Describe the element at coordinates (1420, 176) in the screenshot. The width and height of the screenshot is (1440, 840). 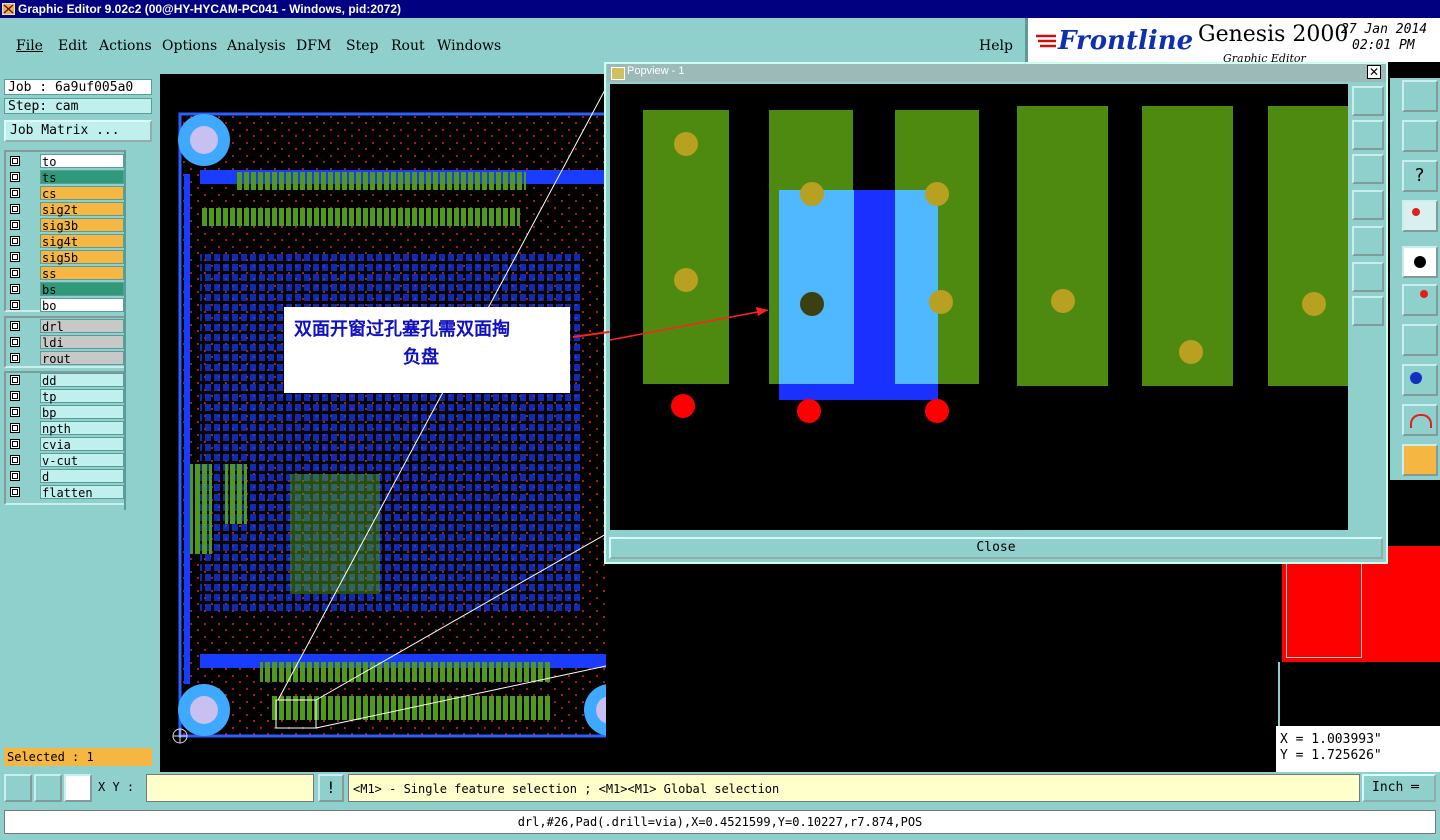
I see `tool-query-icon: ?` at that location.